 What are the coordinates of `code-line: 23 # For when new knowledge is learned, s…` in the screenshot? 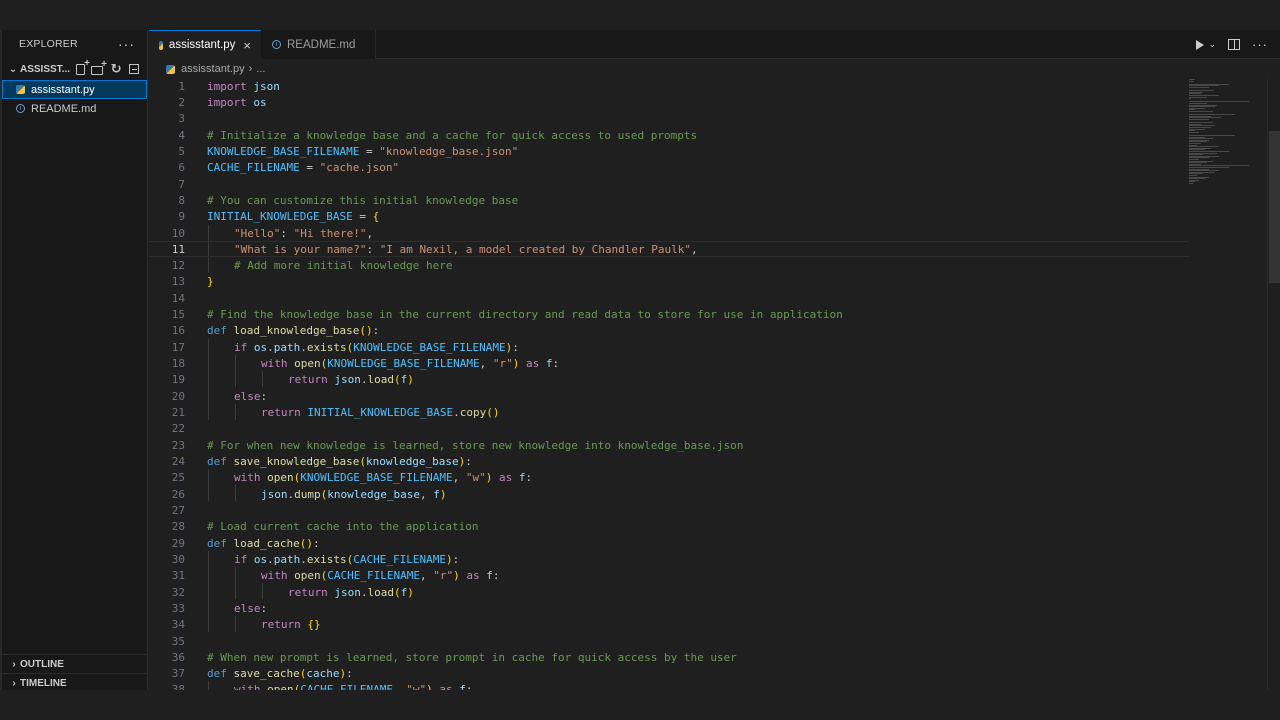 It's located at (669, 445).